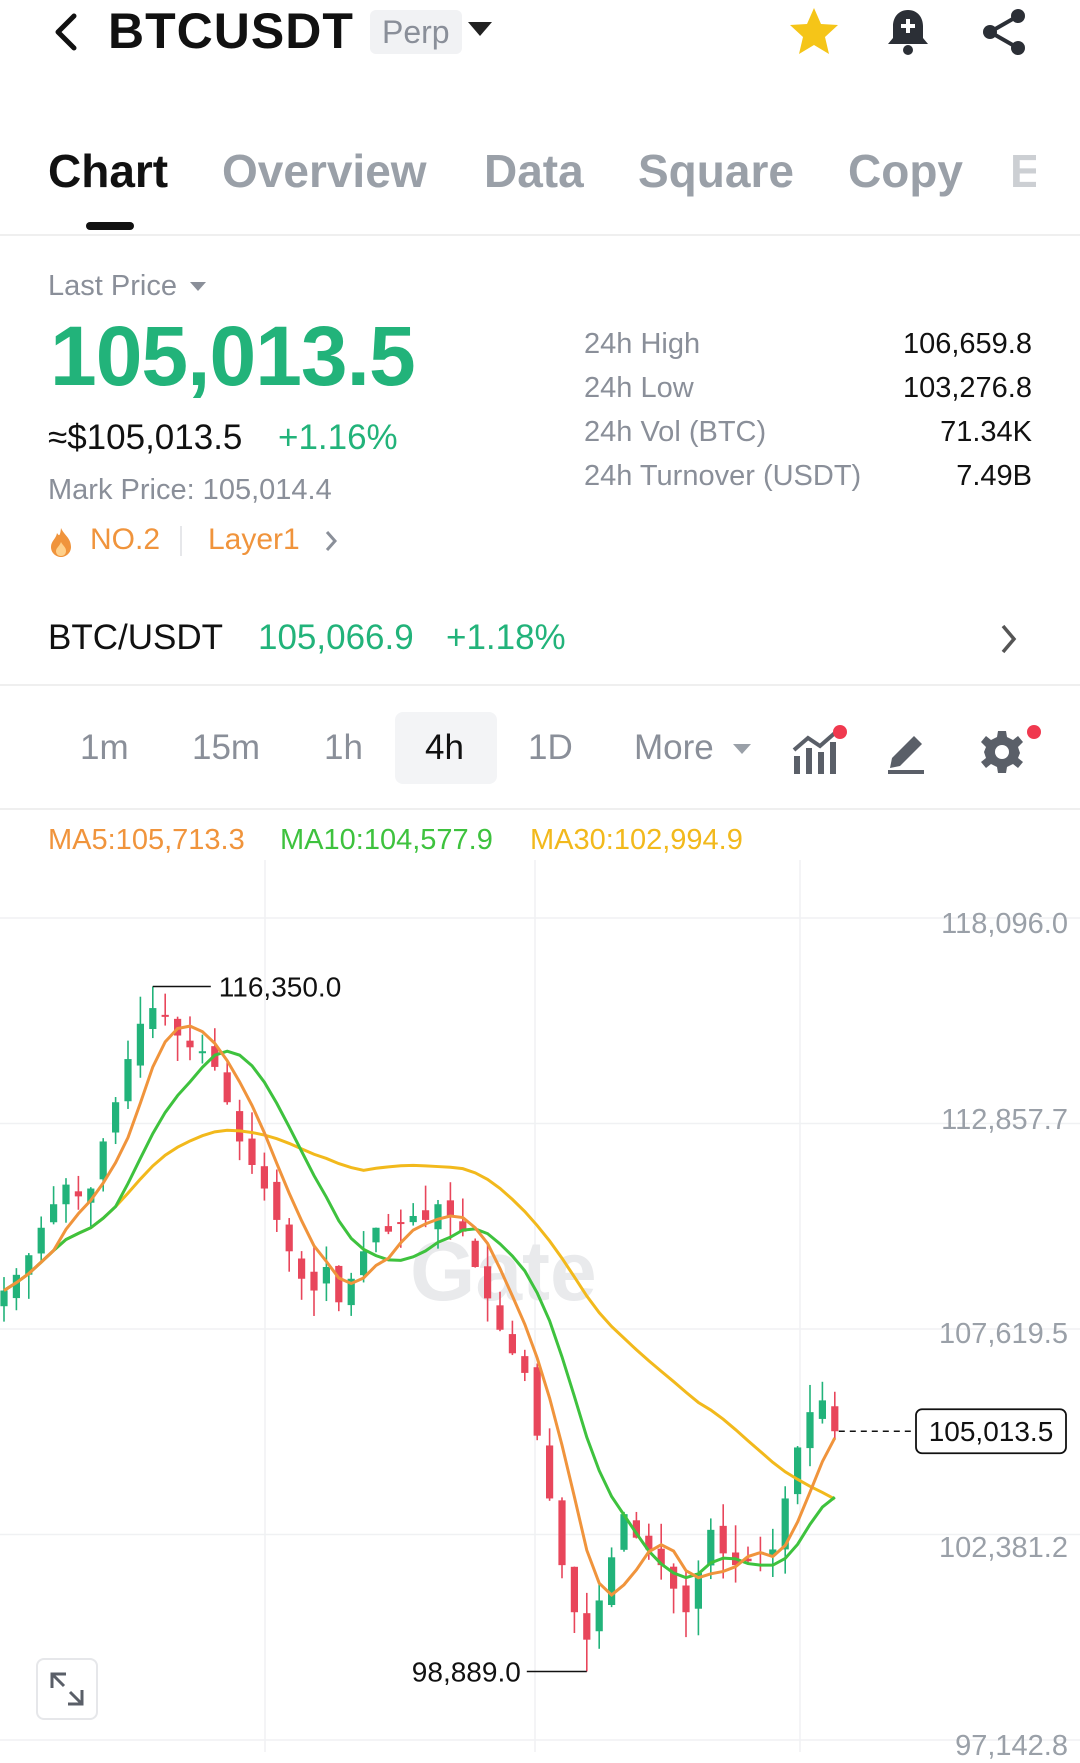 The width and height of the screenshot is (1080, 1763). What do you see at coordinates (967, 388) in the screenshot?
I see `stat-value: 103,276.8` at bounding box center [967, 388].